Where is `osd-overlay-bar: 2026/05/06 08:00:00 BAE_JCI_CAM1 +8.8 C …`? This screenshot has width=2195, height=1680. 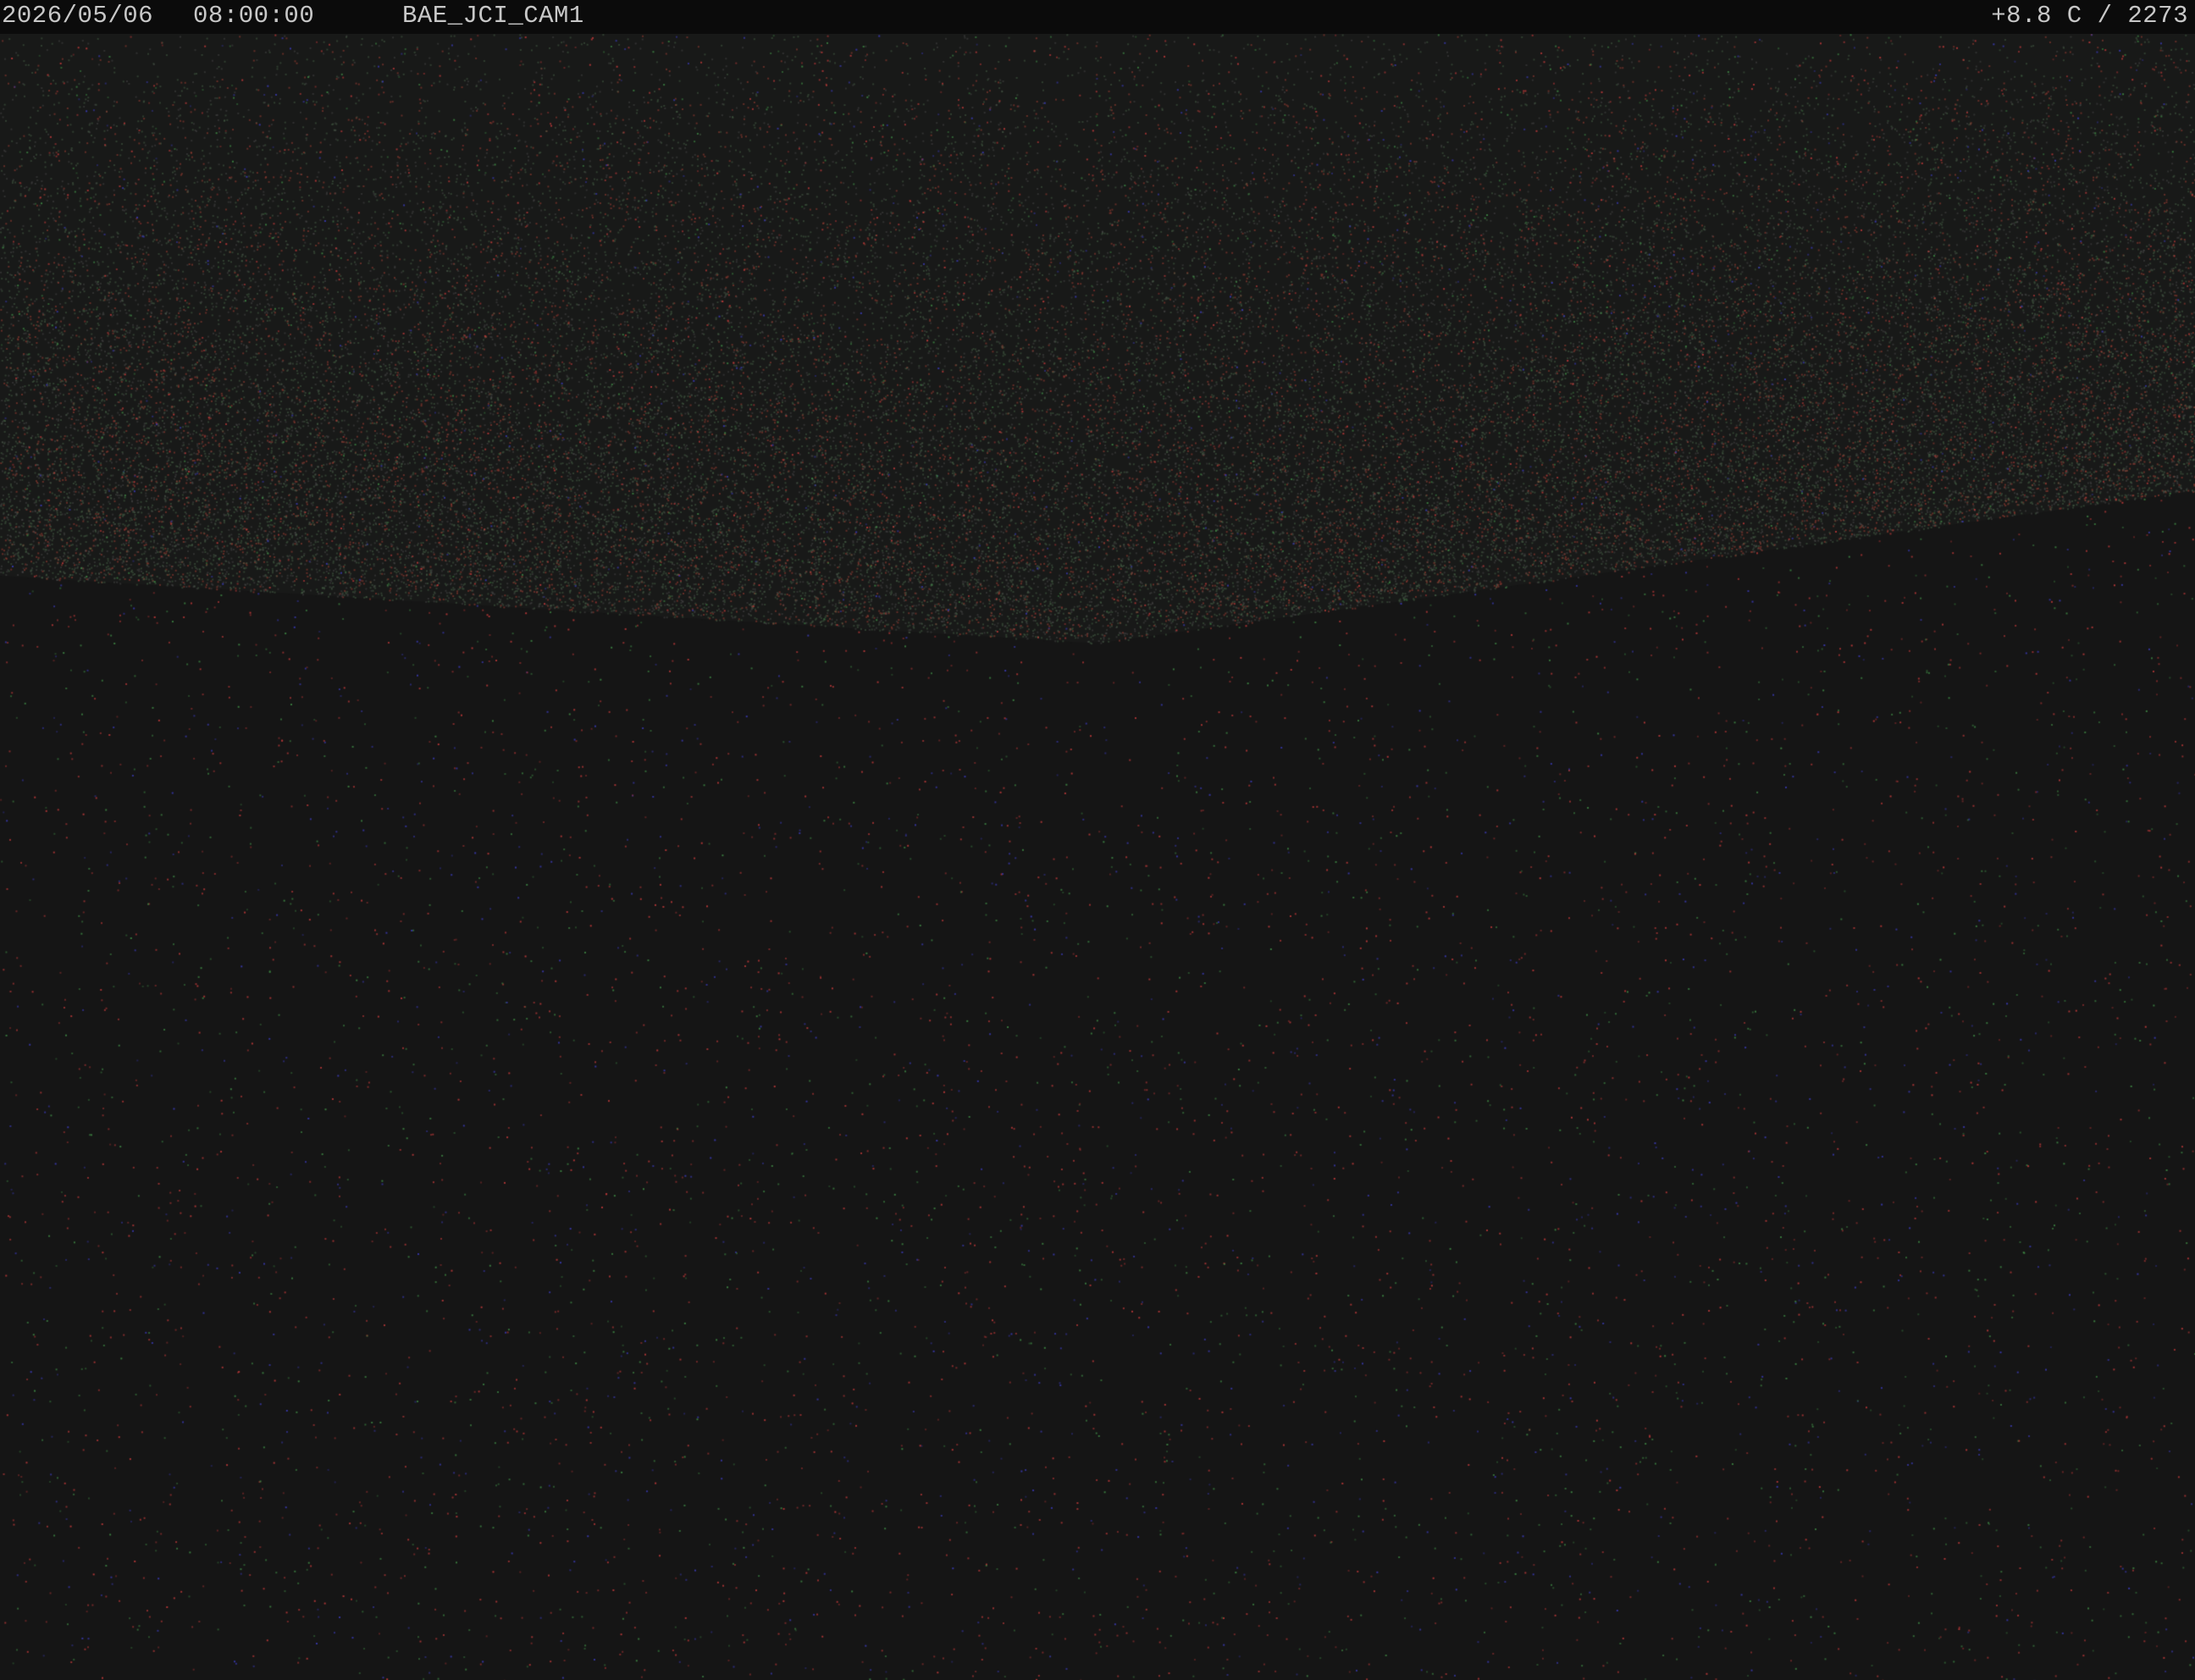 osd-overlay-bar: 2026/05/06 08:00:00 BAE_JCI_CAM1 +8.8 C … is located at coordinates (1097, 17).